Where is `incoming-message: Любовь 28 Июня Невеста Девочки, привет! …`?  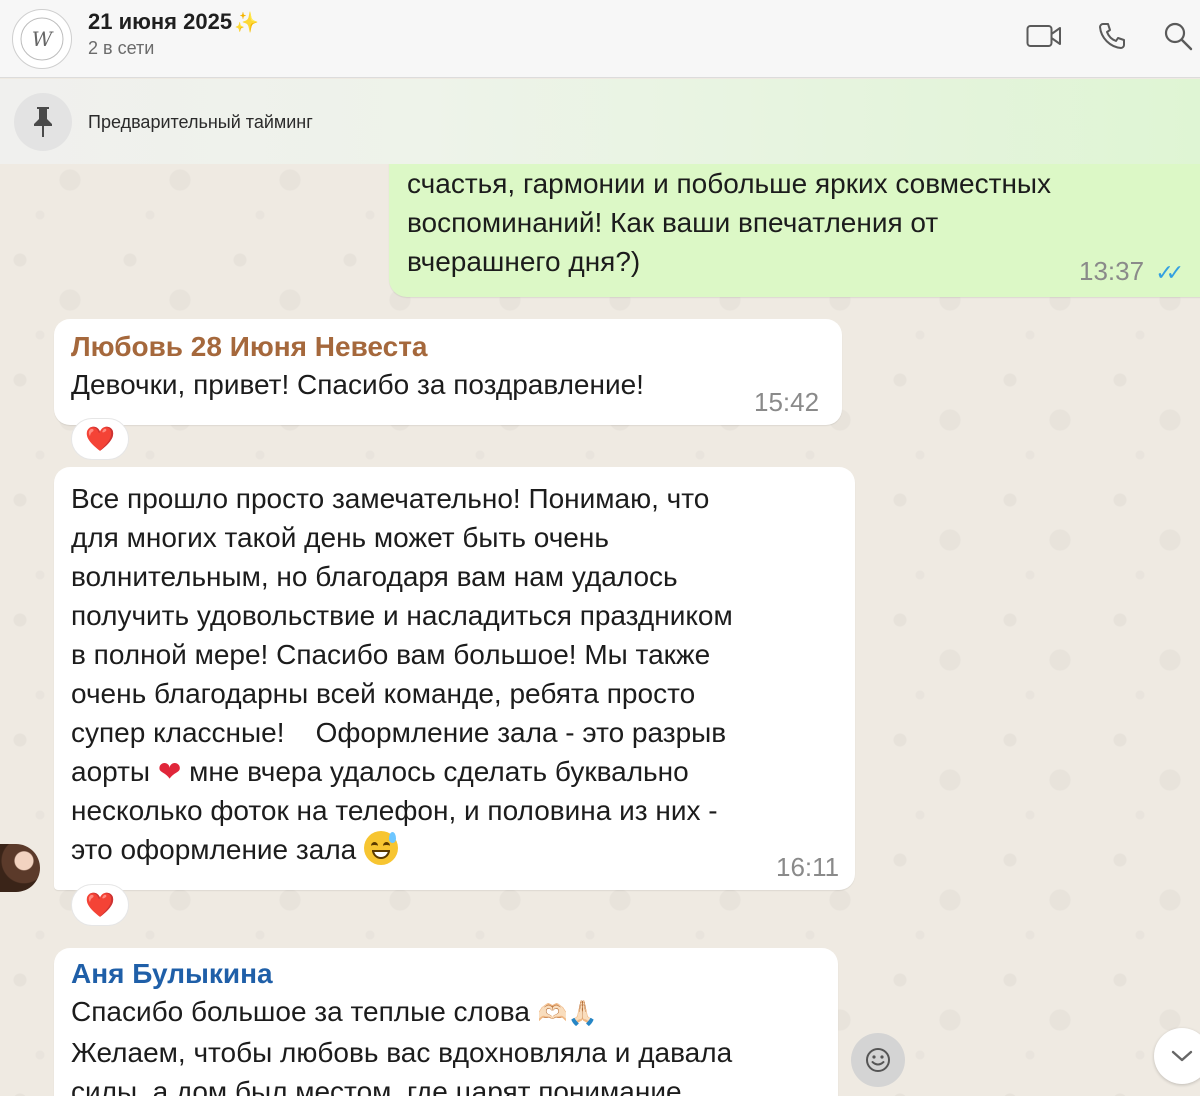
incoming-message: Любовь 28 Июня Невеста Девочки, привет! … is located at coordinates (448, 372).